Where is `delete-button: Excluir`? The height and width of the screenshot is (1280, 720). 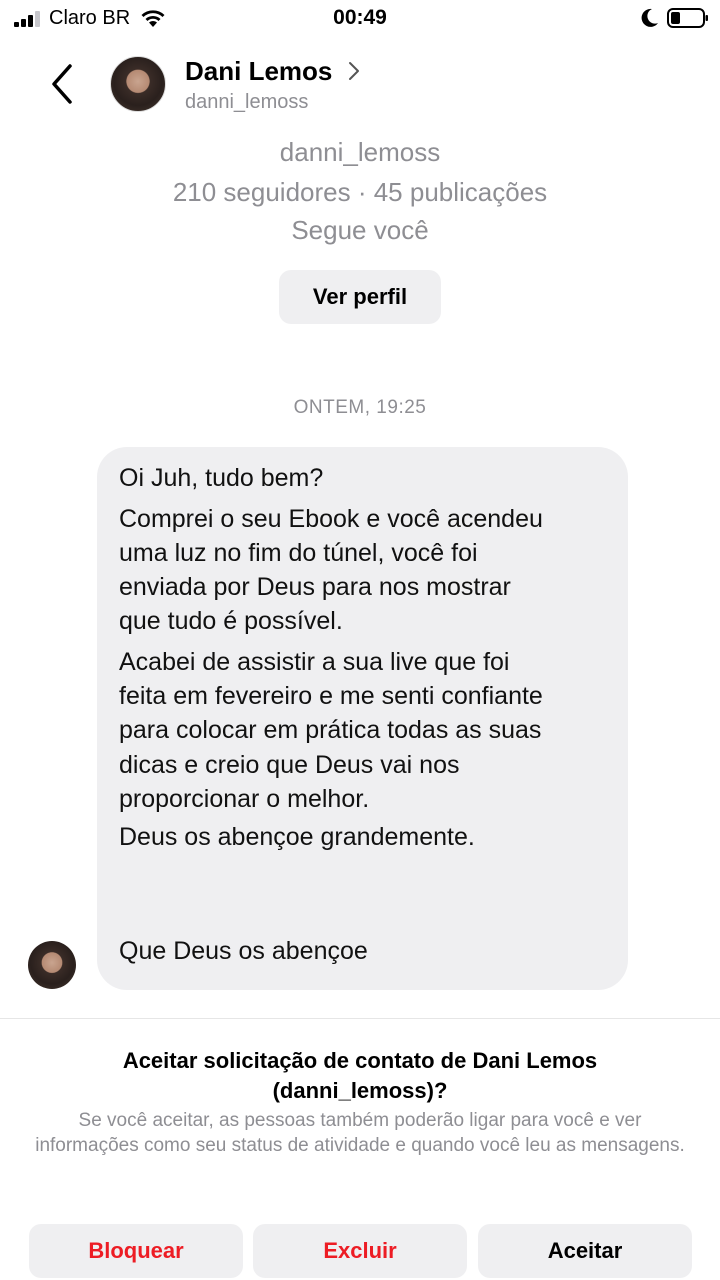
delete-button: Excluir is located at coordinates (360, 1251).